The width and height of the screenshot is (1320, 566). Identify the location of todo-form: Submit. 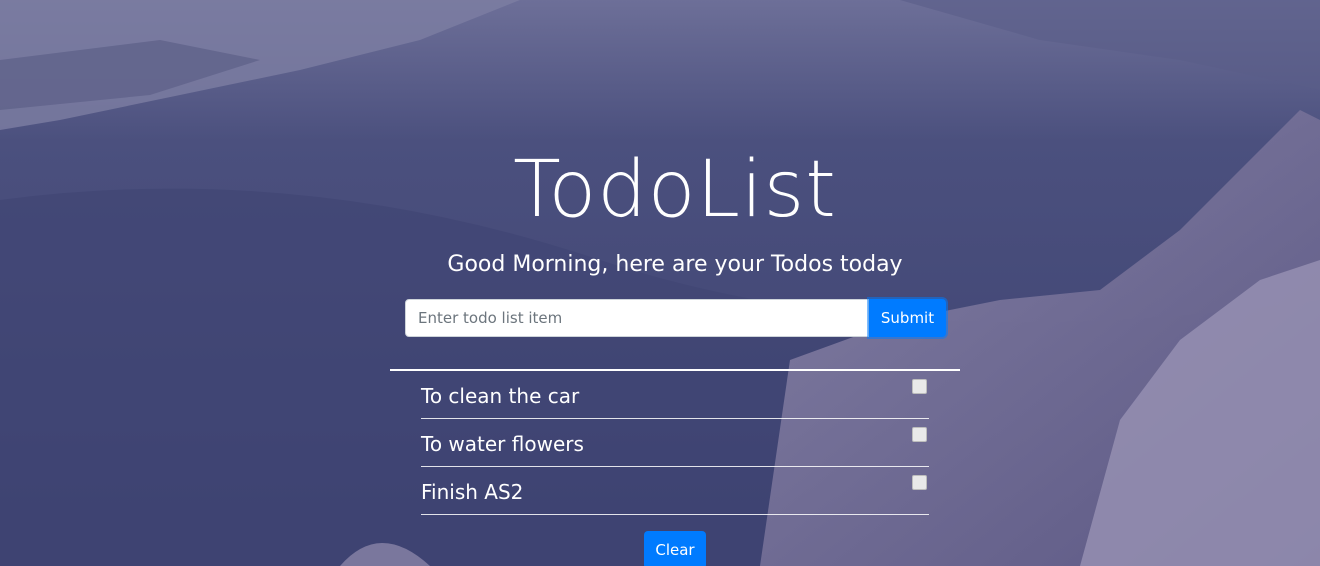
(675, 318).